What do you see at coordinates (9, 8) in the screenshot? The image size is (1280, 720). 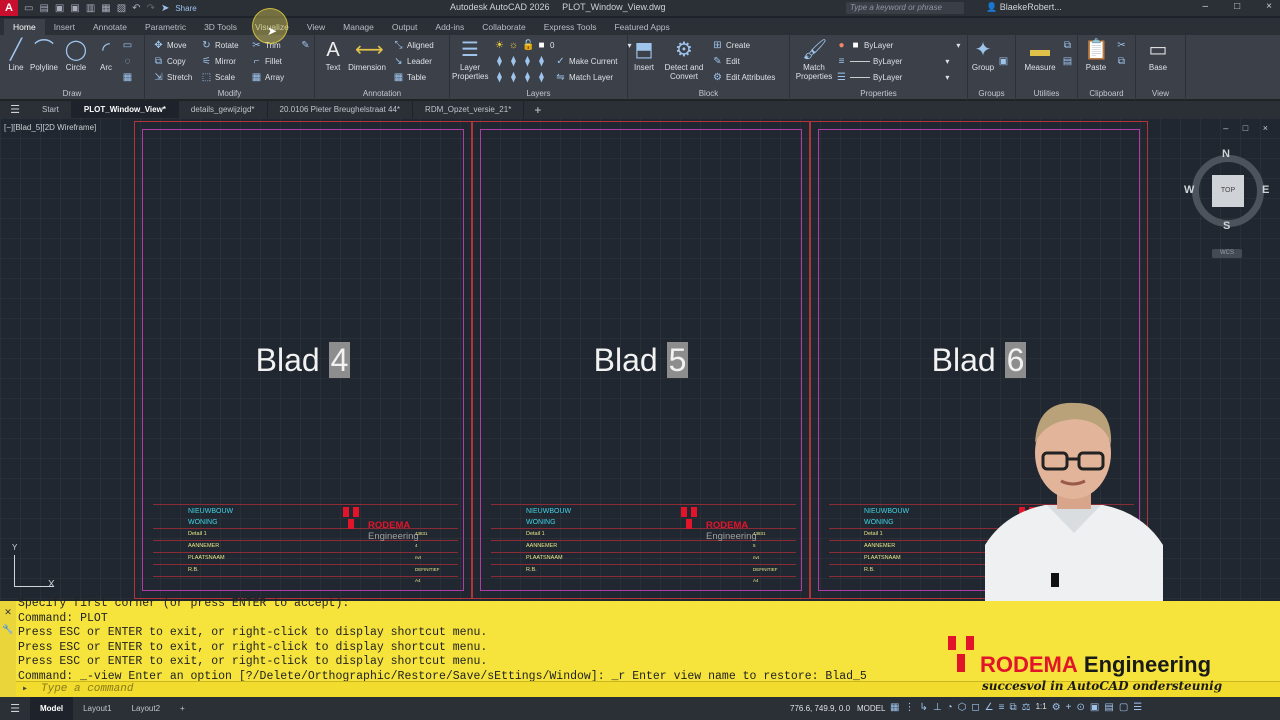 I see `autocad-logo-icon: A` at bounding box center [9, 8].